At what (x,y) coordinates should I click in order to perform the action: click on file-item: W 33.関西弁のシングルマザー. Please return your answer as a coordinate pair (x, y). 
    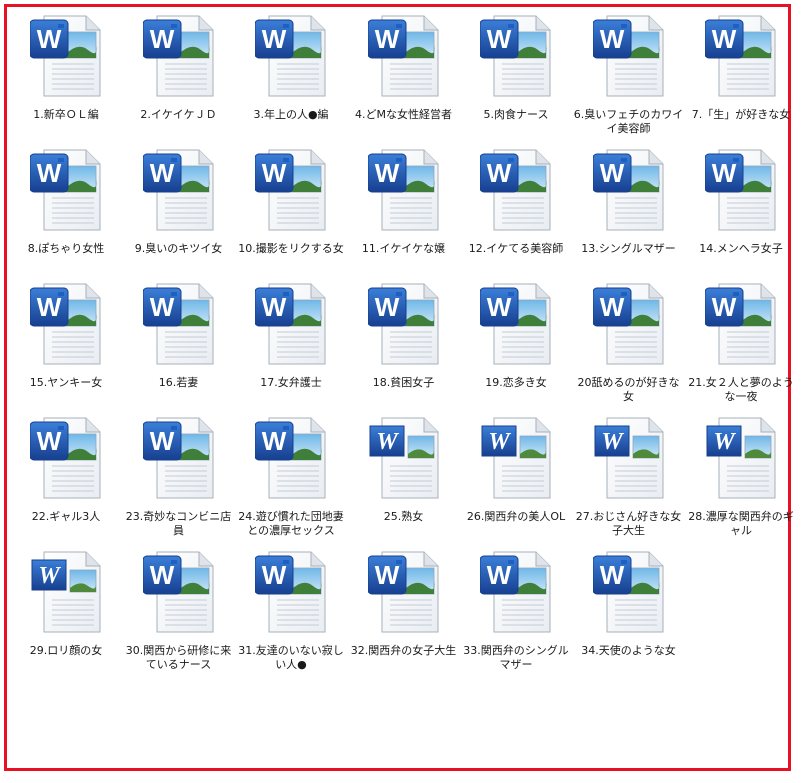
    Looking at the image, I should click on (516, 615).